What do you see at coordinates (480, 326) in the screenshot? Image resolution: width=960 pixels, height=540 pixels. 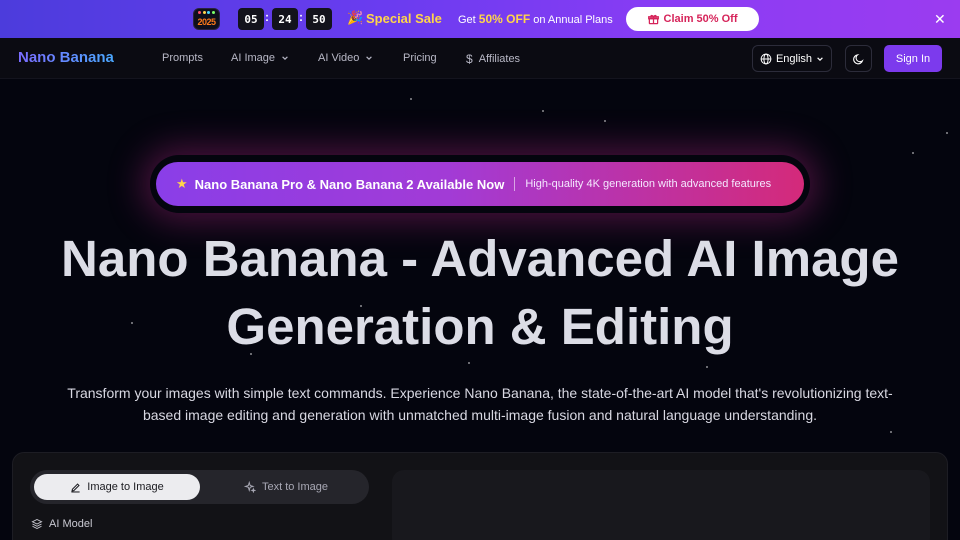 I see `hero-title-line2: Generation & Editing` at bounding box center [480, 326].